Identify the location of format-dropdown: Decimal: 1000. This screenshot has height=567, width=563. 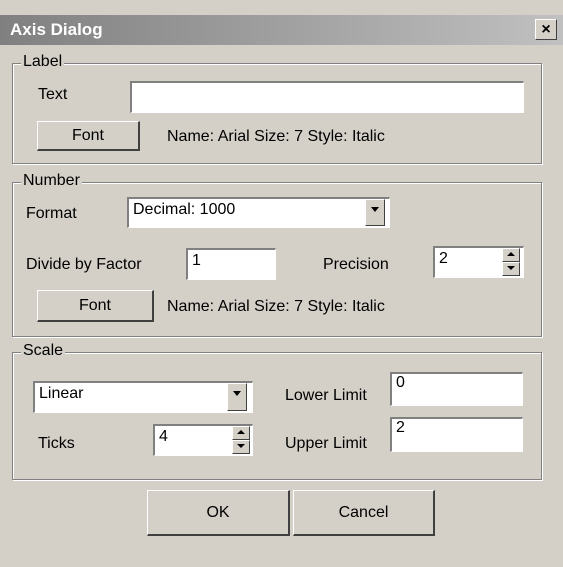
(258, 212).